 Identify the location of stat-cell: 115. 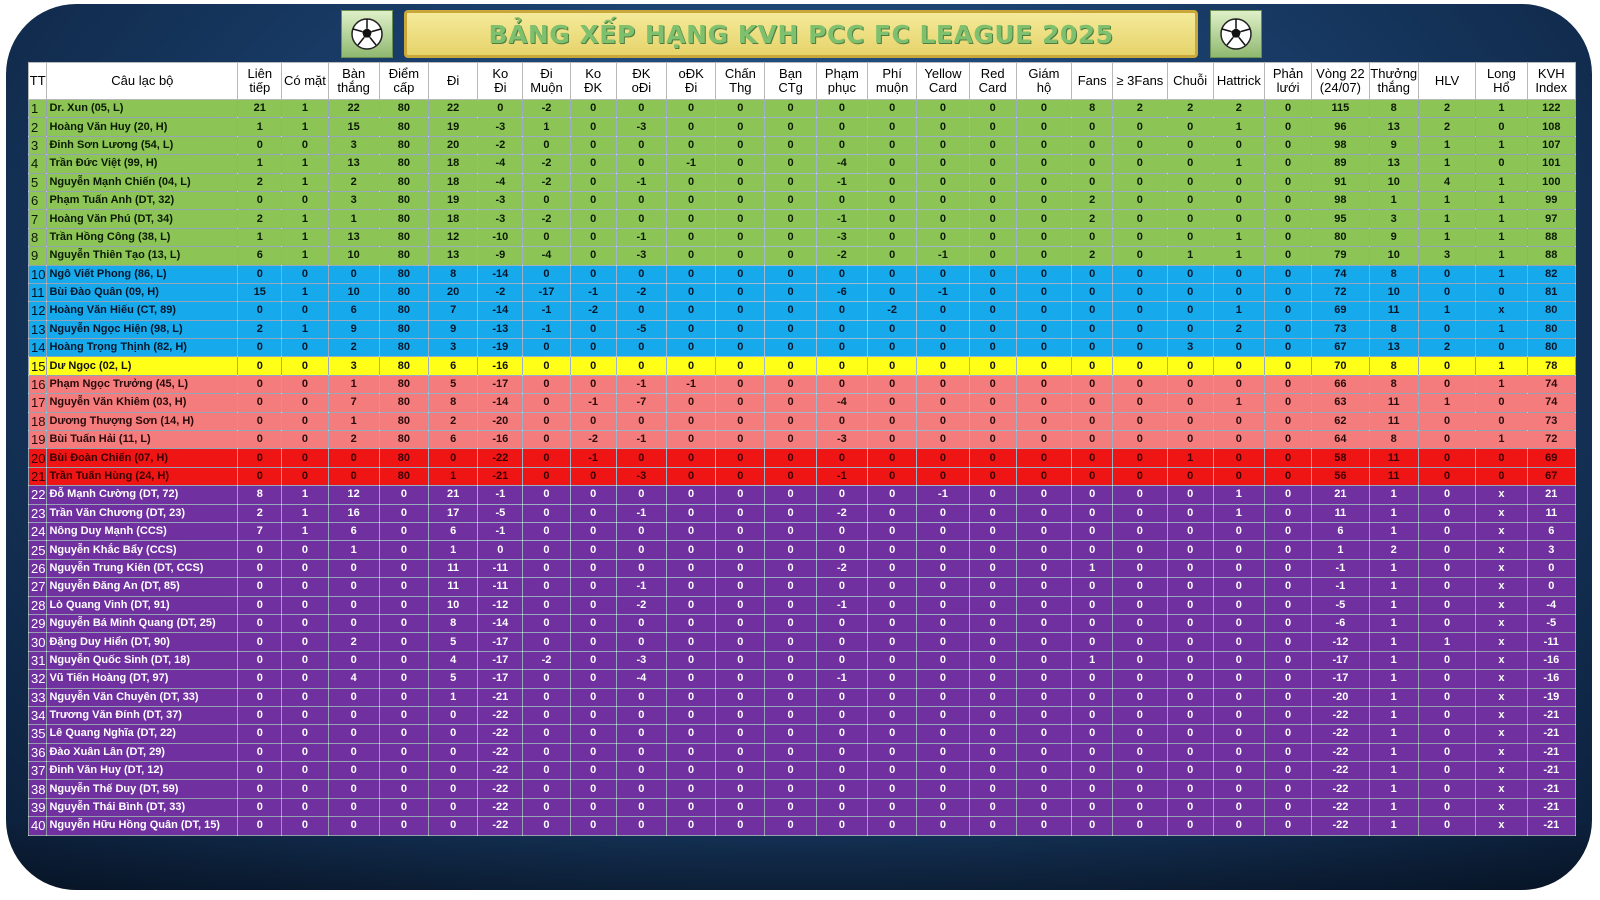
(1340, 108).